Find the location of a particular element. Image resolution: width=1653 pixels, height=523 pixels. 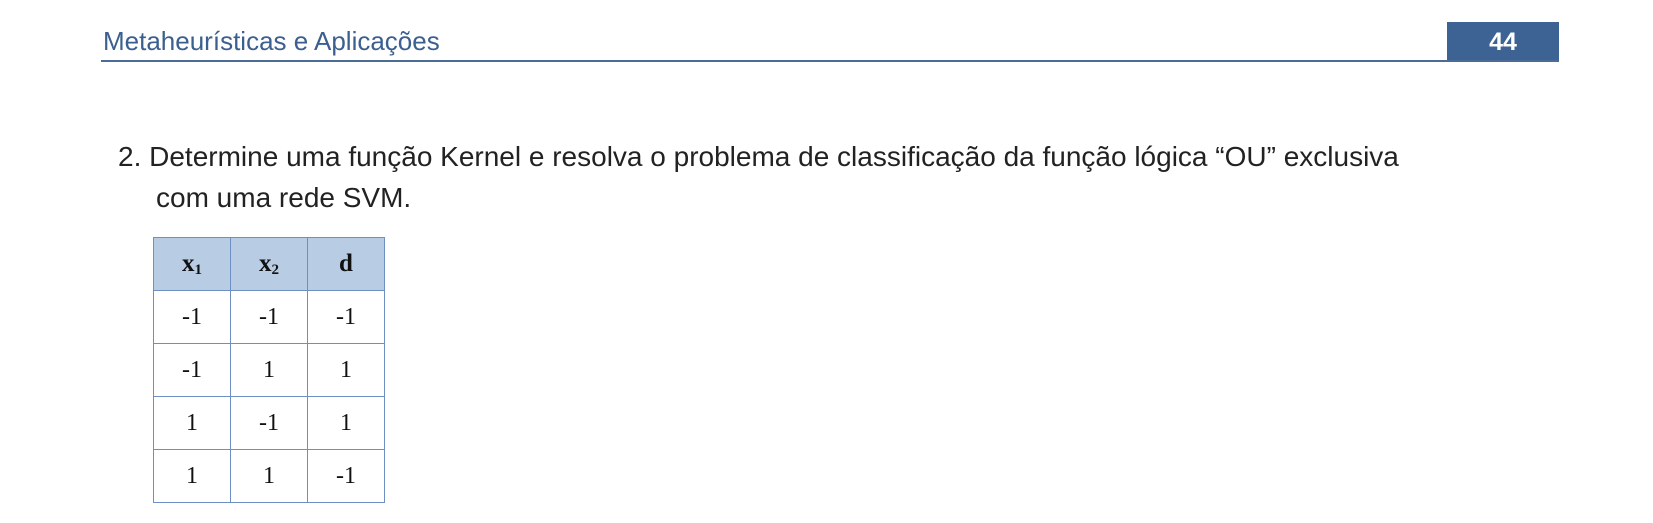

question-line-2: com uma rede SVM. is located at coordinates (284, 197).